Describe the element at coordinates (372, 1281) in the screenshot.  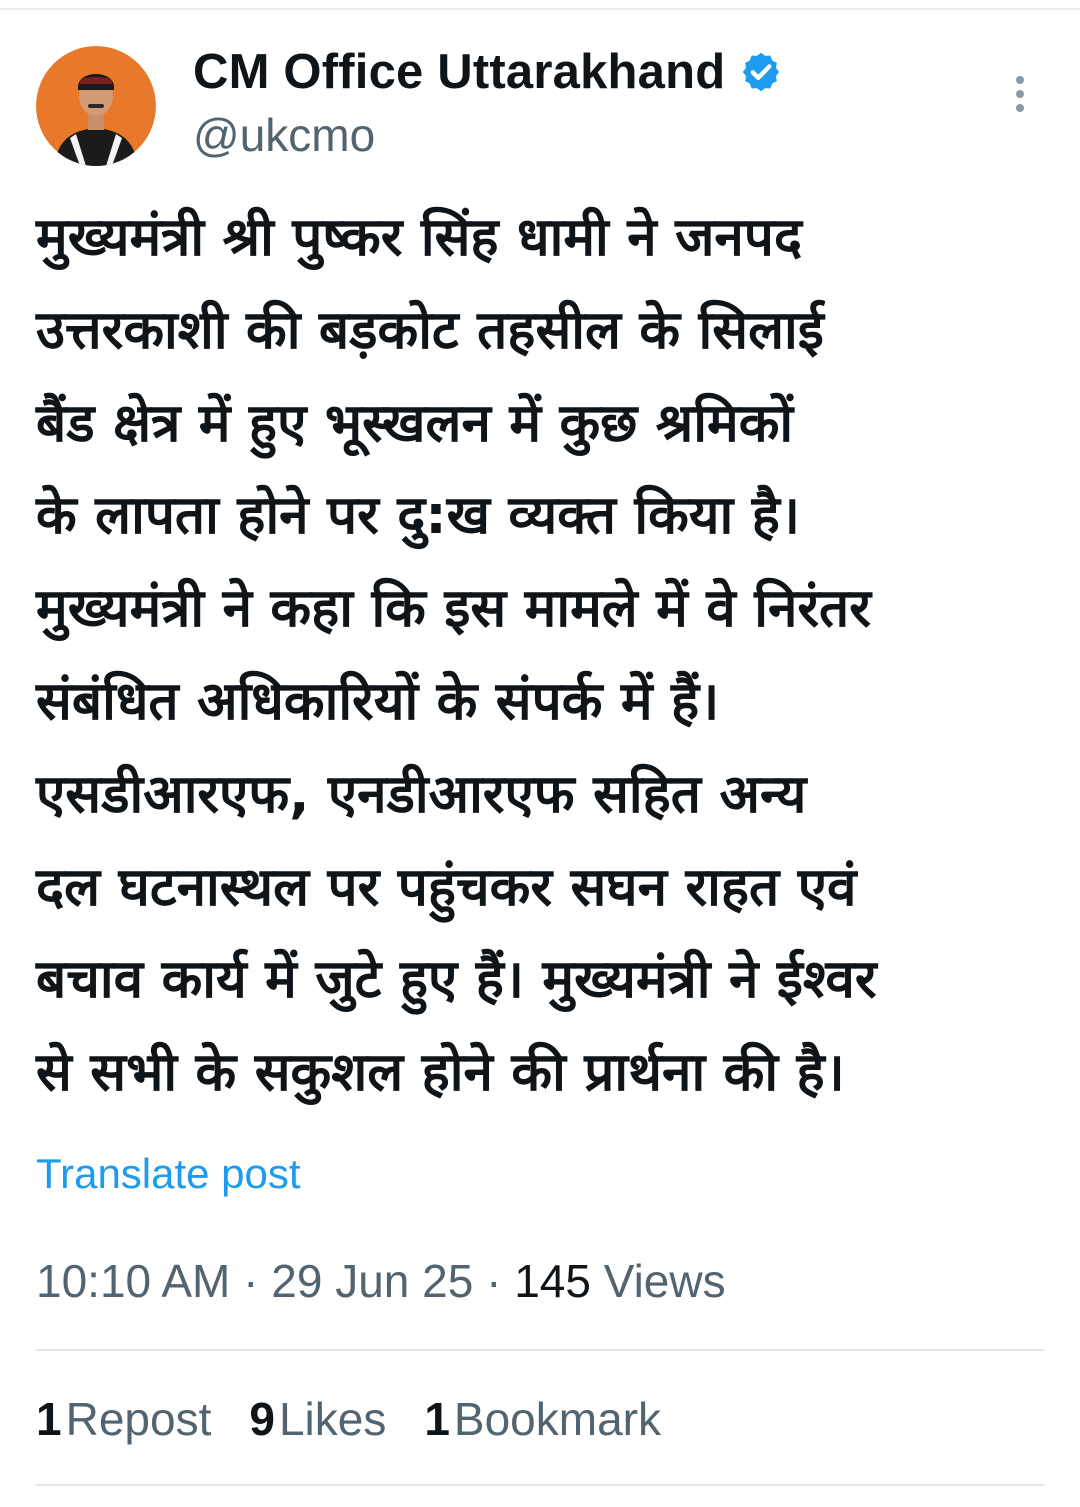
I see `post-date: 29 Jun 25` at that location.